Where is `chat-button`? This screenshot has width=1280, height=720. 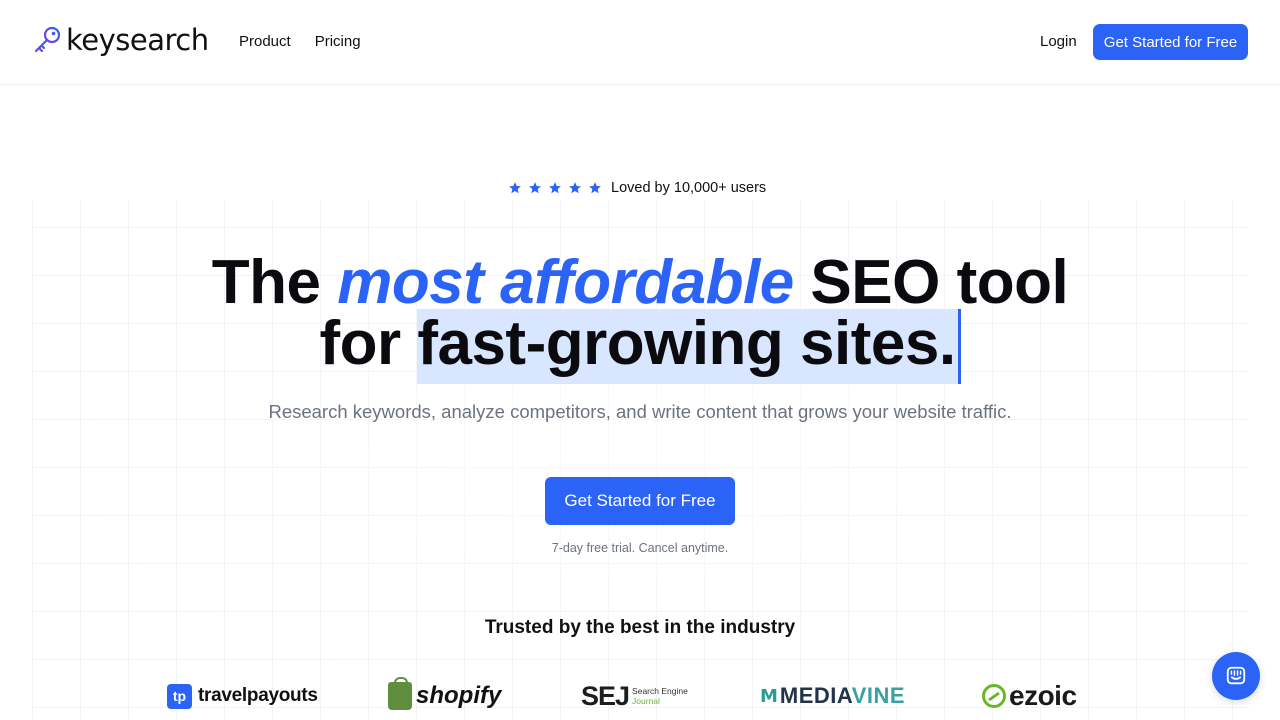
chat-button is located at coordinates (1236, 676).